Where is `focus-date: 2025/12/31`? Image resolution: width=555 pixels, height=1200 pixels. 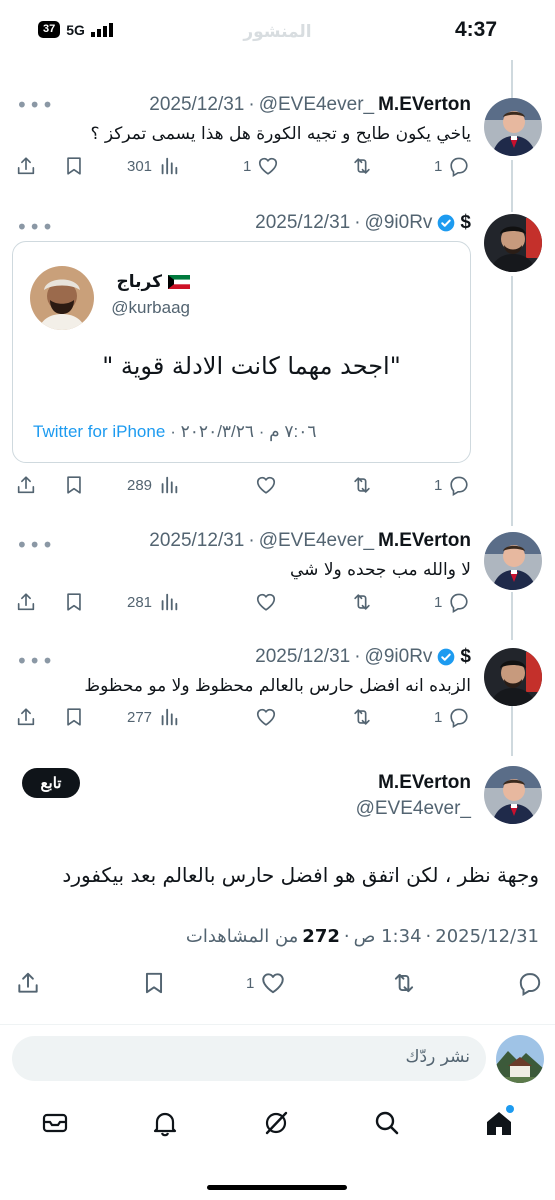
focus-date: 2025/12/31 is located at coordinates (487, 936).